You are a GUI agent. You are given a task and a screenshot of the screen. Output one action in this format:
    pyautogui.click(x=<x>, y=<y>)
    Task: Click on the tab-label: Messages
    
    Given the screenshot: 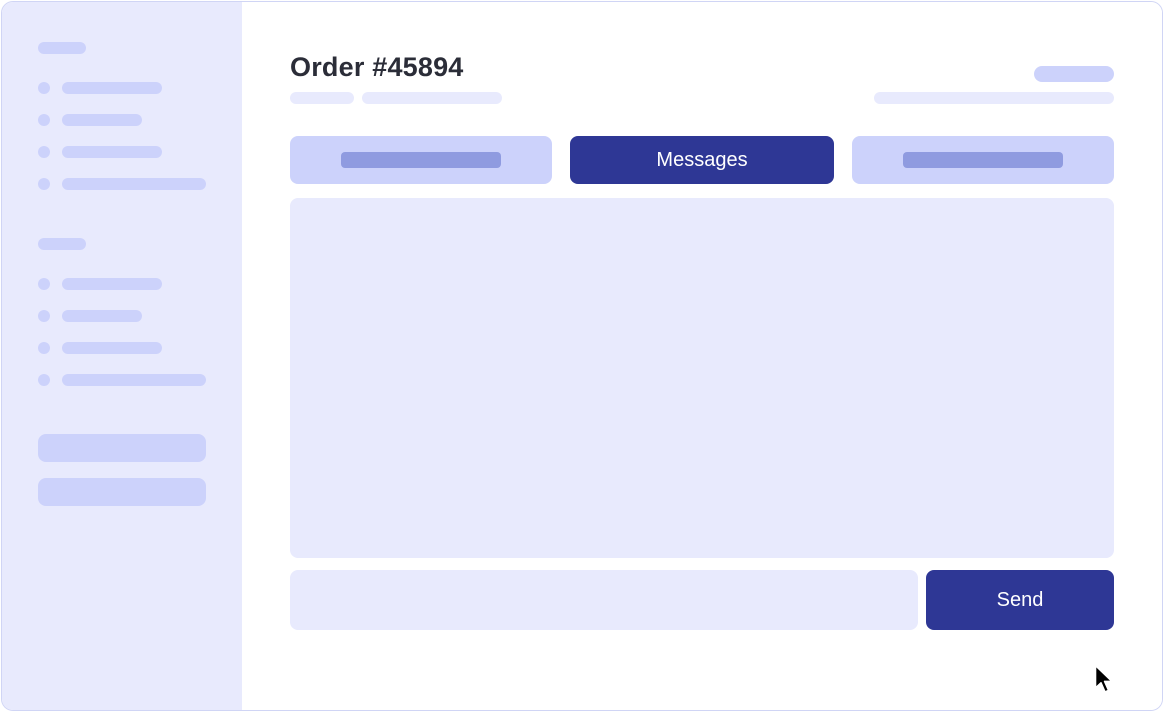 What is the action you would take?
    pyautogui.click(x=702, y=159)
    